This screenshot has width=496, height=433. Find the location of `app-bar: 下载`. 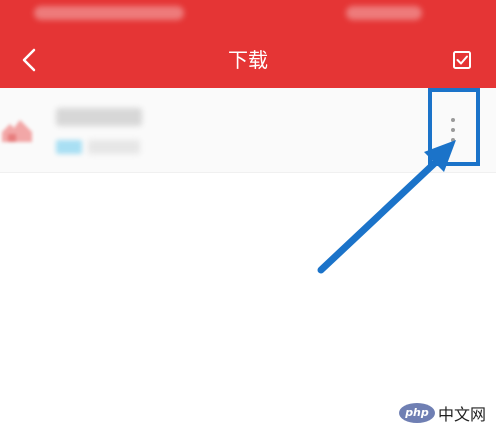

app-bar: 下载 is located at coordinates (248, 60).